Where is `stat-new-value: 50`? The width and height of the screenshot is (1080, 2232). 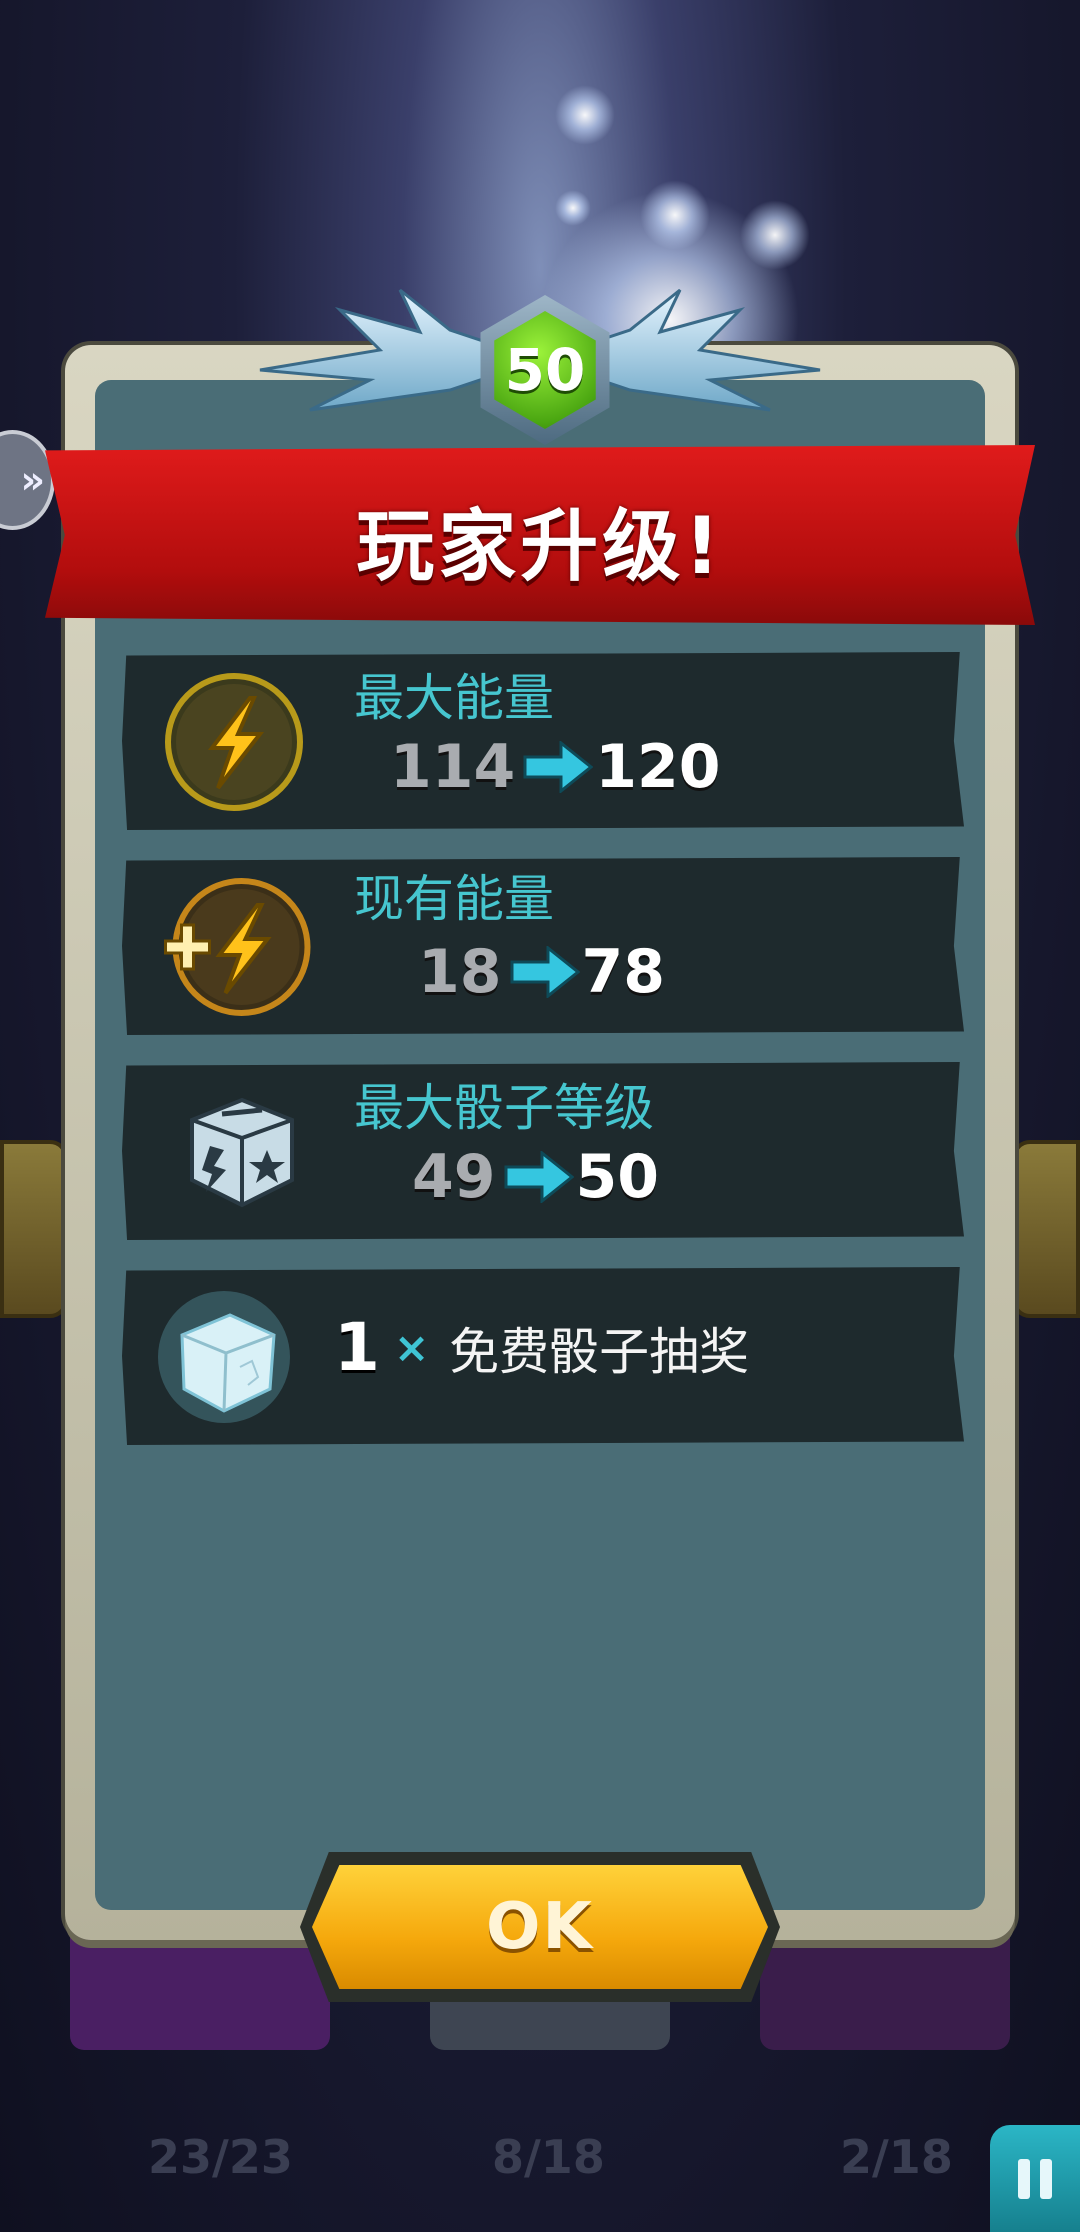 stat-new-value: 50 is located at coordinates (617, 1177).